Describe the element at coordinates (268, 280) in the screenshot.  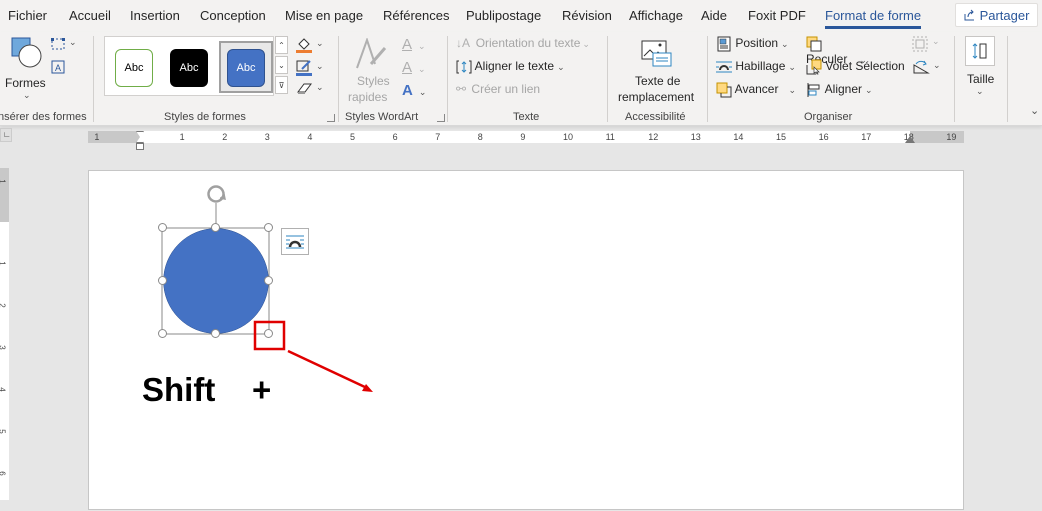
I see `resize-handle-right` at that location.